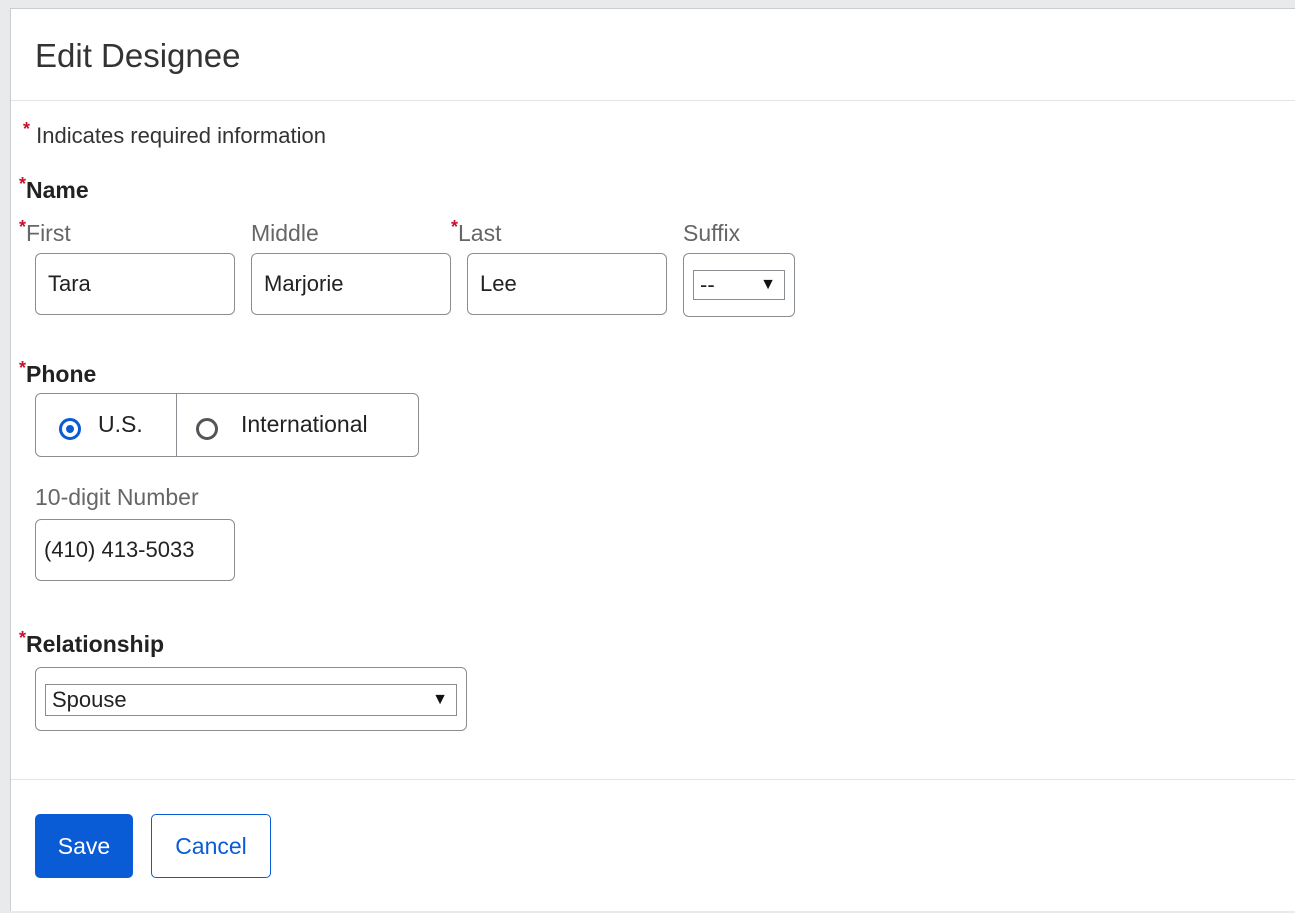 This screenshot has width=1295, height=913. What do you see at coordinates (61, 374) in the screenshot?
I see `phone-label-text: Phone` at bounding box center [61, 374].